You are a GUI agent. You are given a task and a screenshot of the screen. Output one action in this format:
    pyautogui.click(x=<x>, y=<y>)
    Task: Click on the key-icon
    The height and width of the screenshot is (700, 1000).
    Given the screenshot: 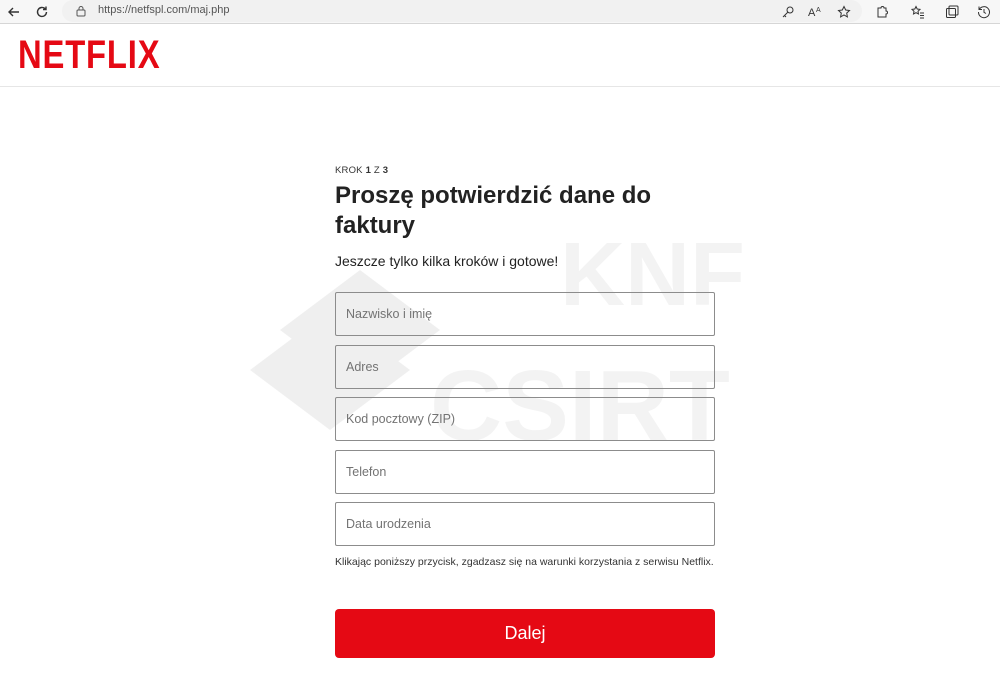 What is the action you would take?
    pyautogui.click(x=788, y=12)
    